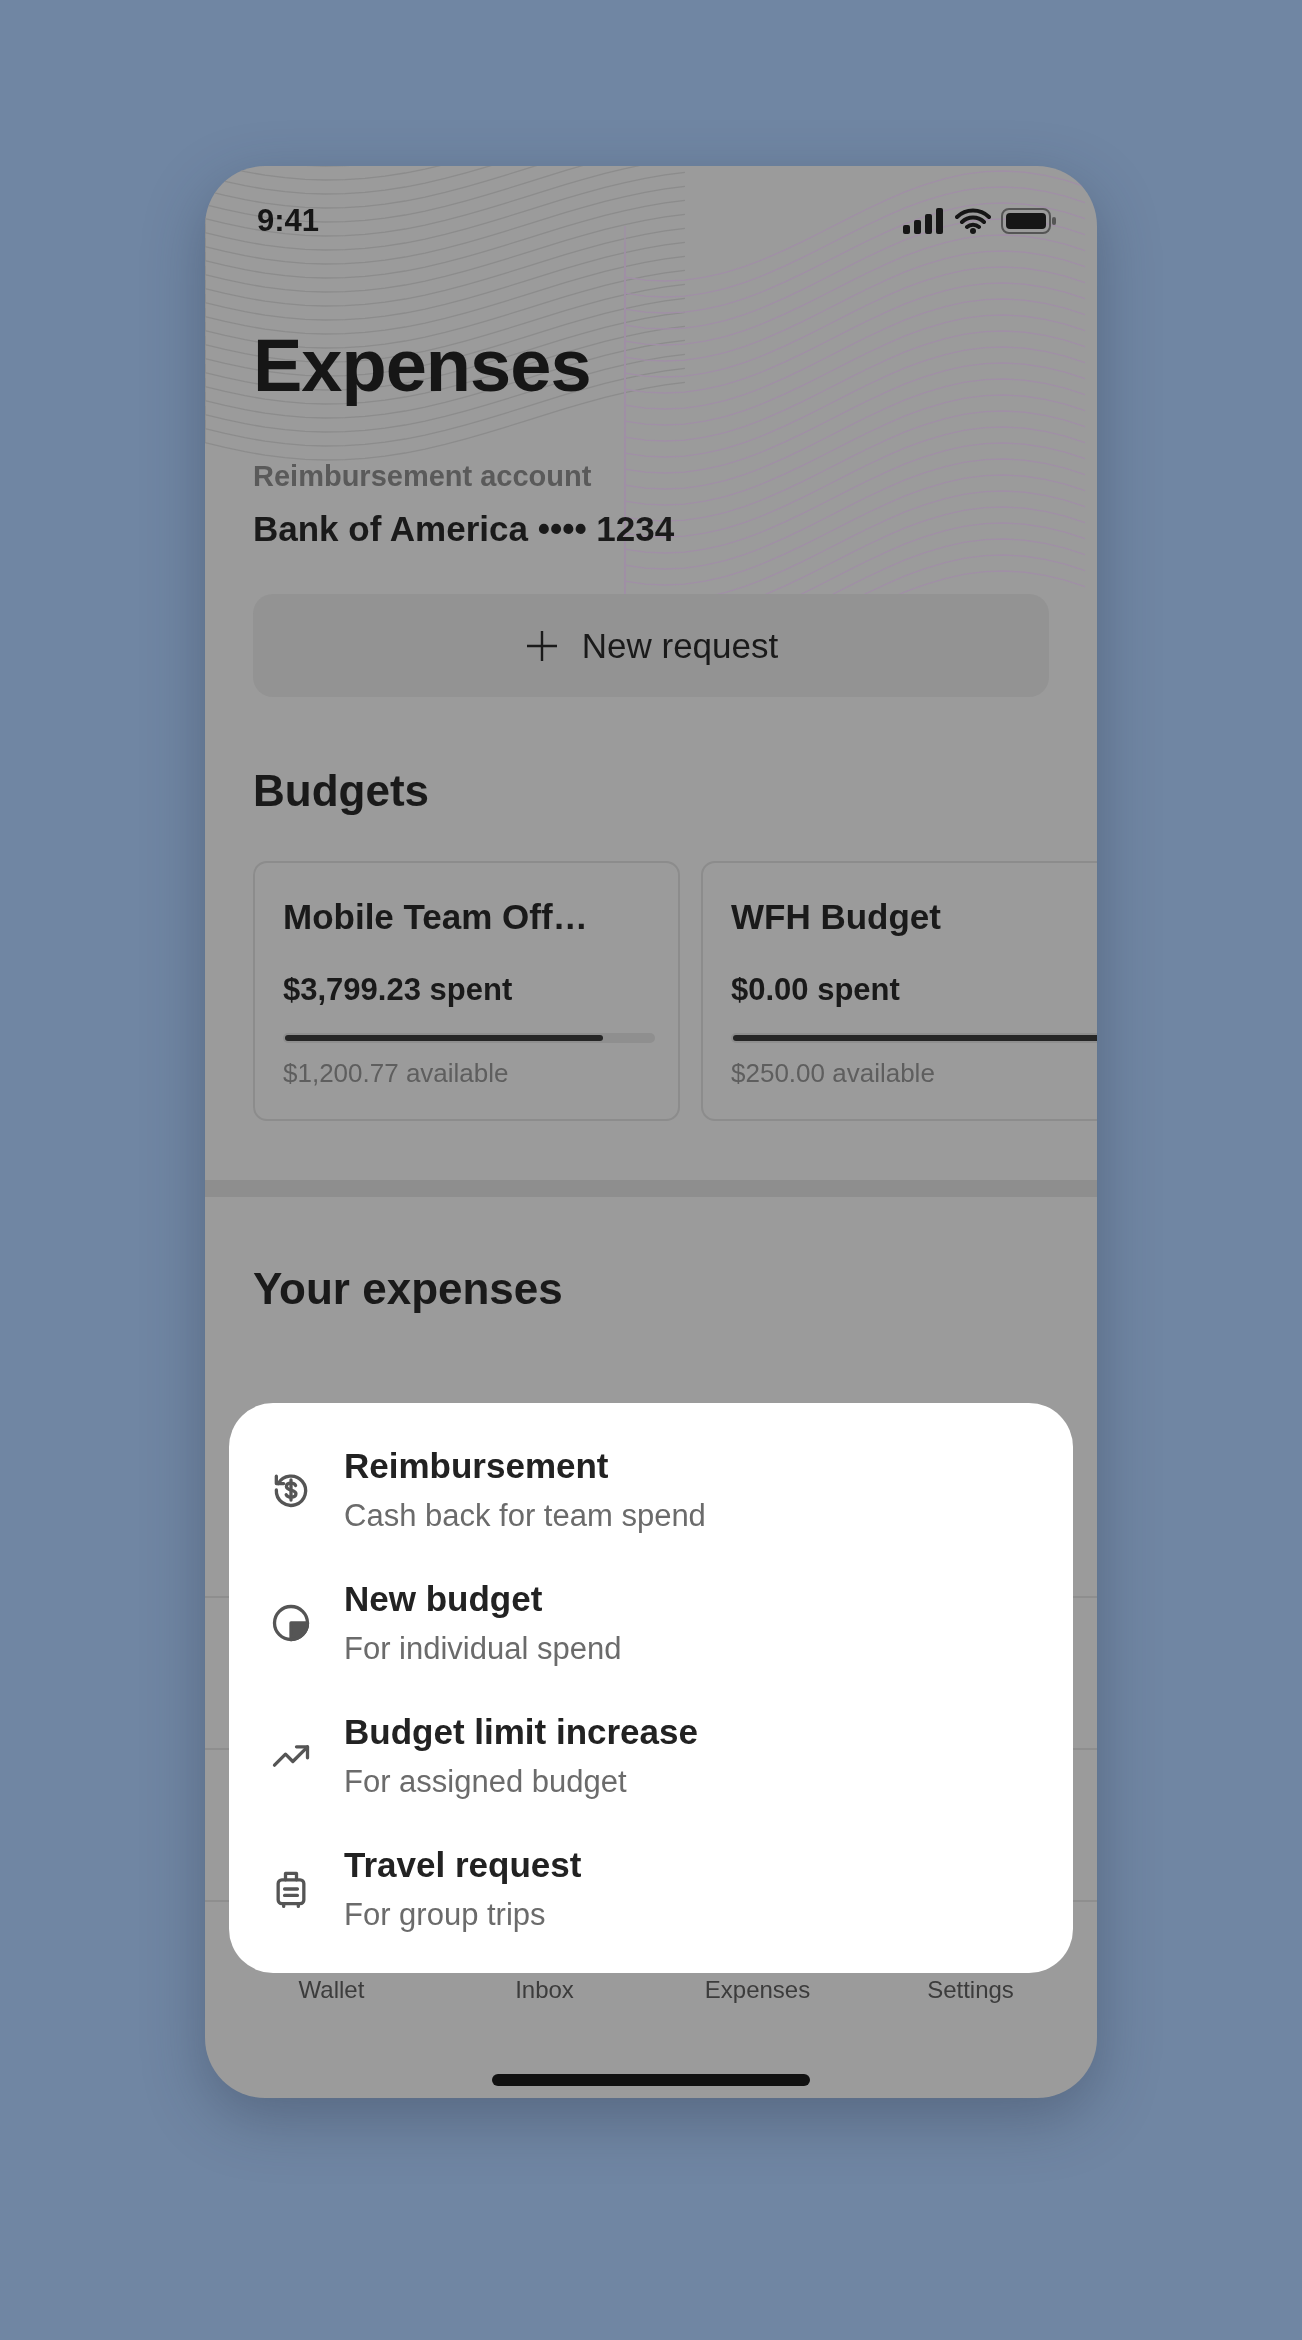 The height and width of the screenshot is (2340, 1302). I want to click on option-subtitle: Cash back for team spend, so click(525, 1516).